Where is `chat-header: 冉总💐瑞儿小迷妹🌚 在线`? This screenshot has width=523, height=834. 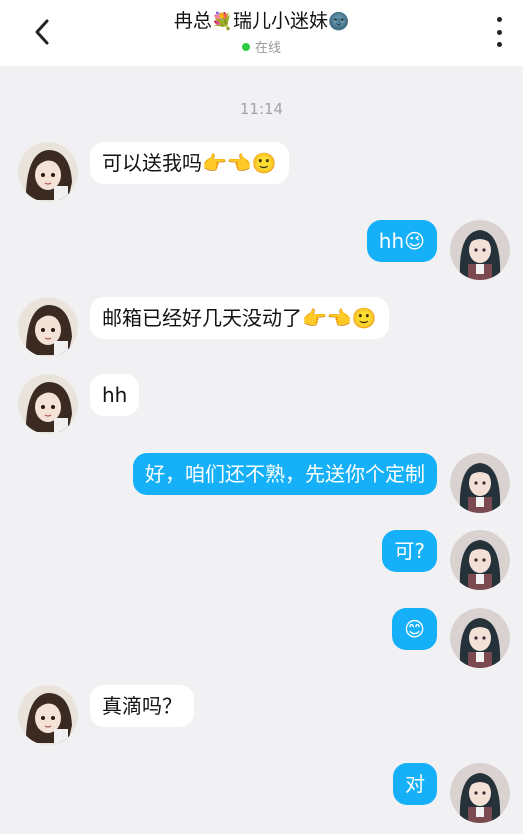 chat-header: 冉总💐瑞儿小迷妹🌚 在线 is located at coordinates (261, 33).